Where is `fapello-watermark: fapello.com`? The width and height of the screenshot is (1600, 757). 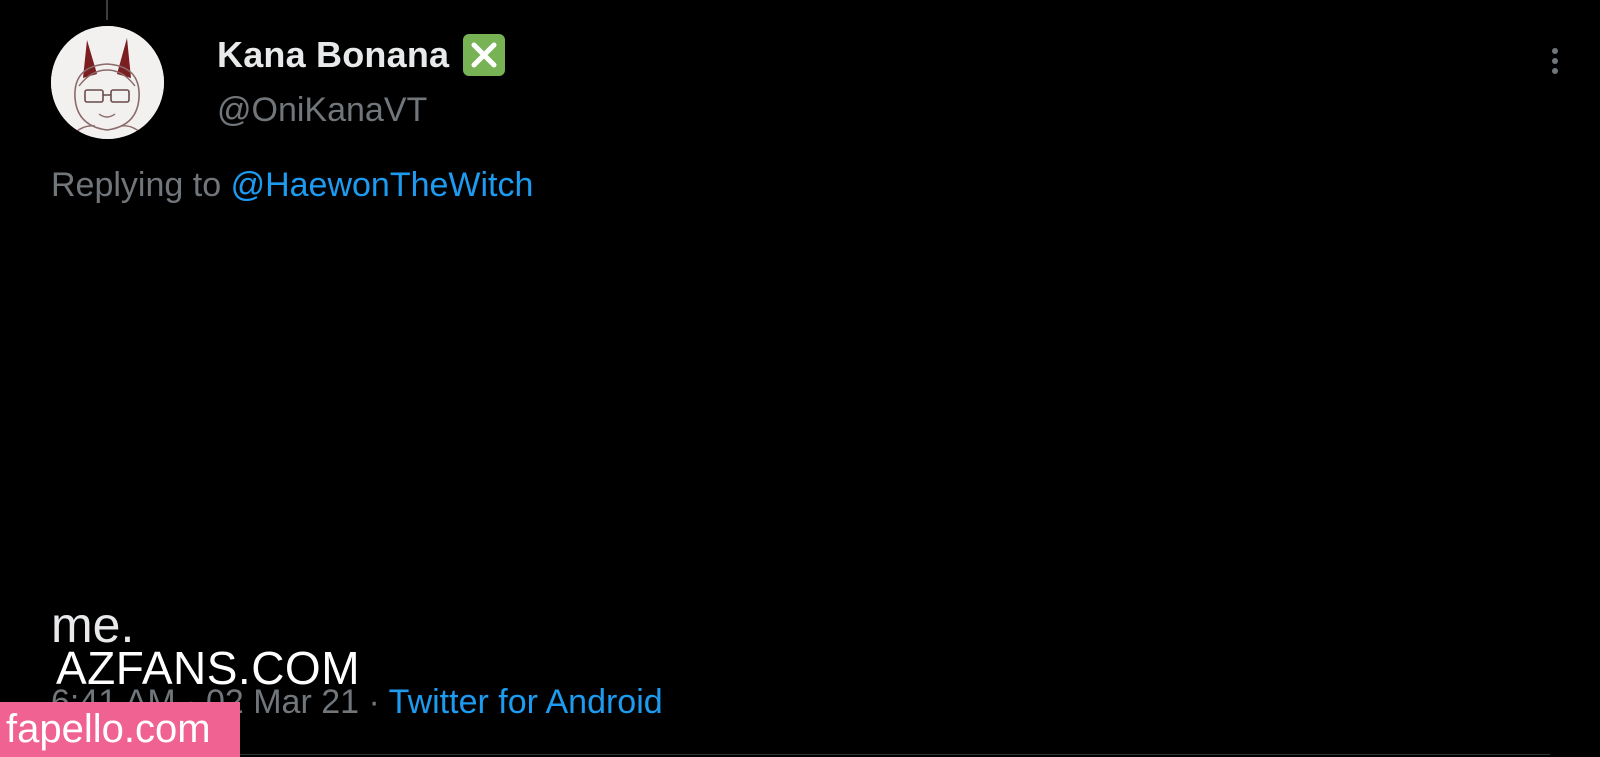 fapello-watermark: fapello.com is located at coordinates (120, 729).